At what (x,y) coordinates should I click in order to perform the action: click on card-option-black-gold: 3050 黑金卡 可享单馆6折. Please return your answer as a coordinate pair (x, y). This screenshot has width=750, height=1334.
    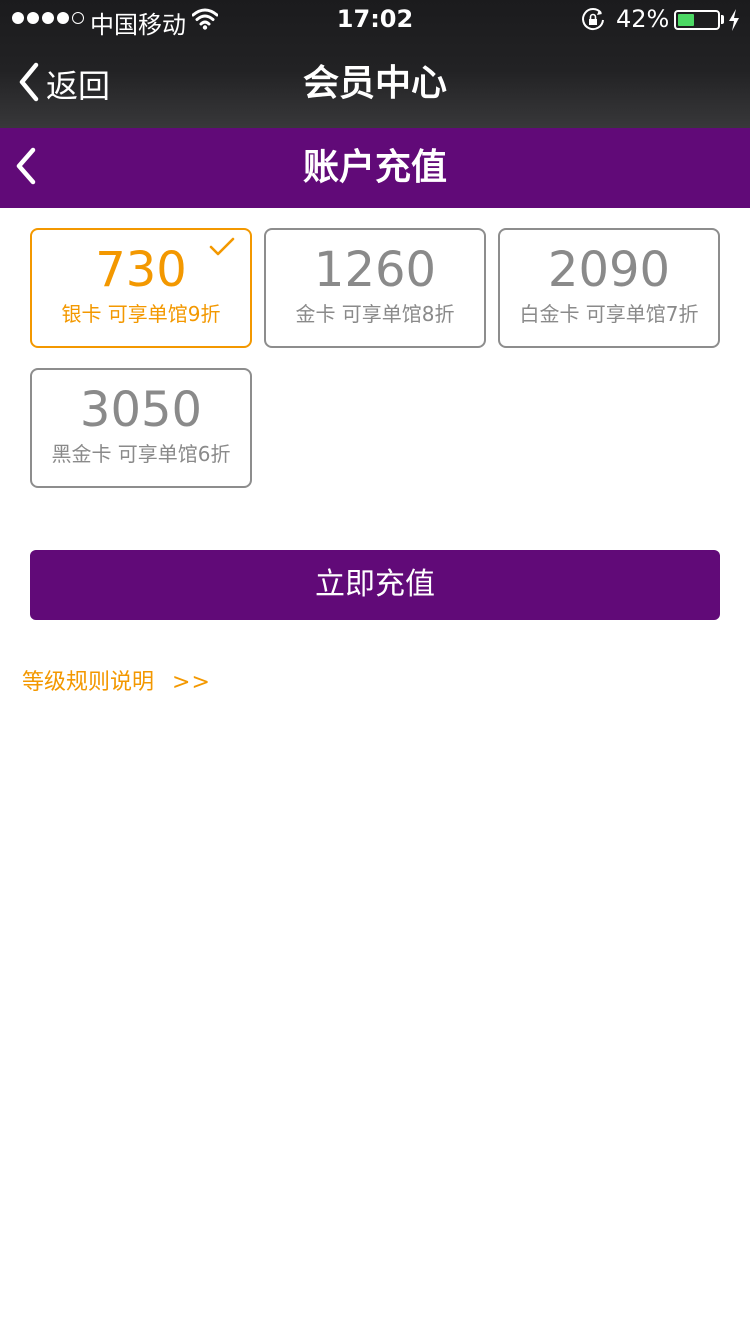
    Looking at the image, I should click on (141, 428).